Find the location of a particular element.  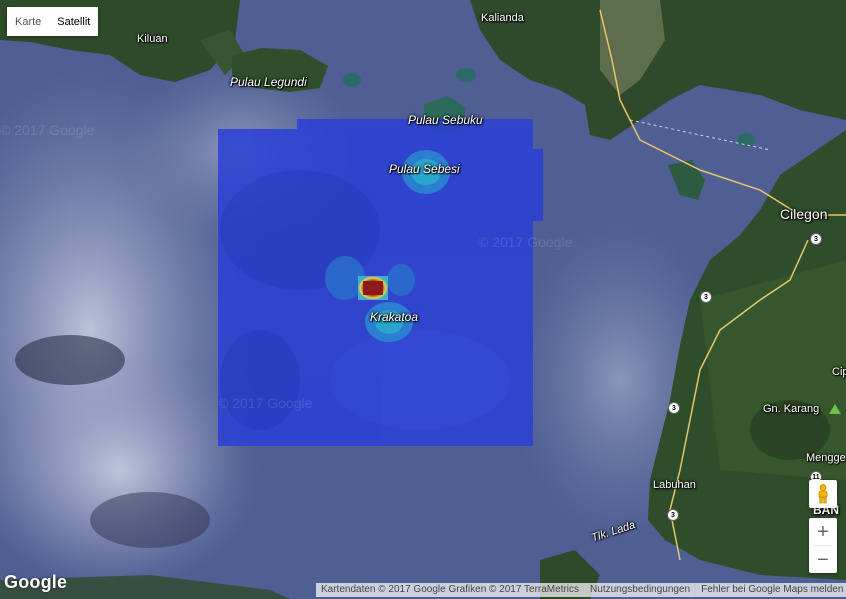

label-kalianda: Kalianda is located at coordinates (502, 18).